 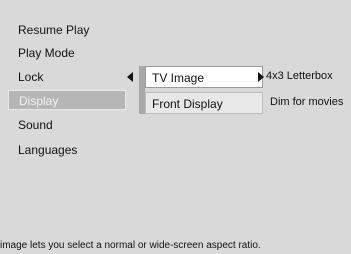 What do you see at coordinates (299, 76) in the screenshot?
I see `tv-image-value: 4x3 Letterbox` at bounding box center [299, 76].